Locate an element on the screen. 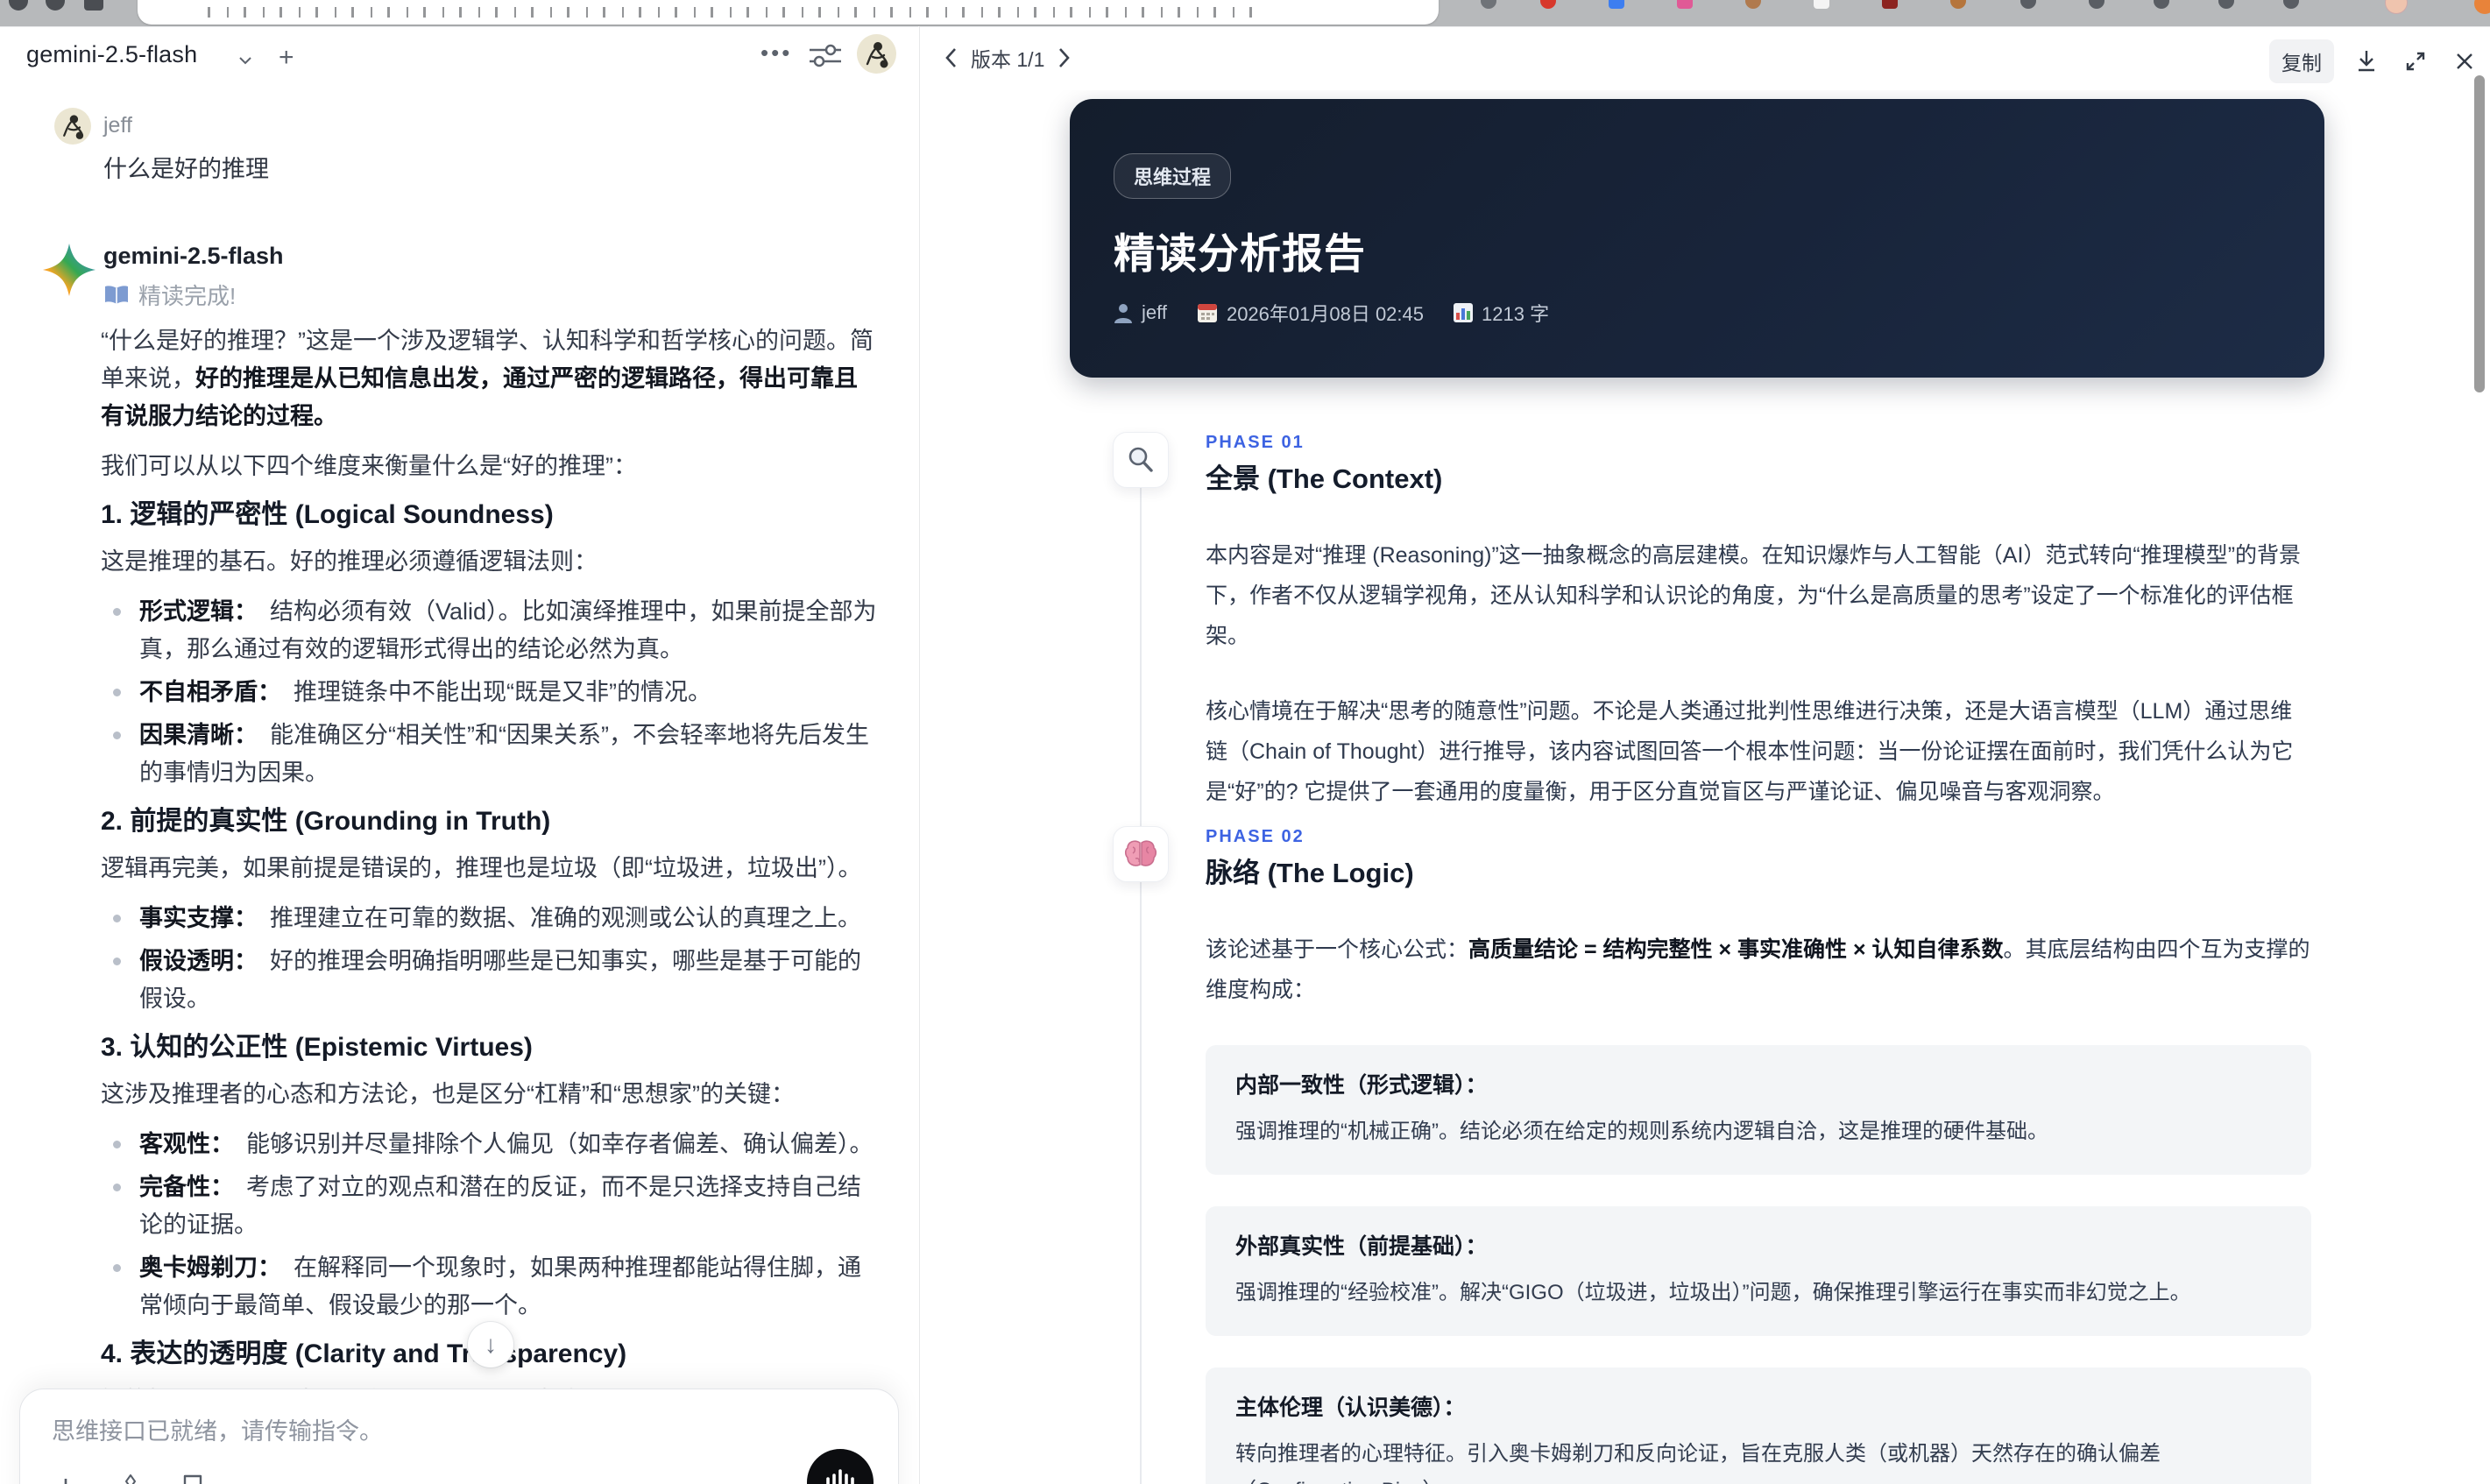  expand-icon is located at coordinates (2415, 61).